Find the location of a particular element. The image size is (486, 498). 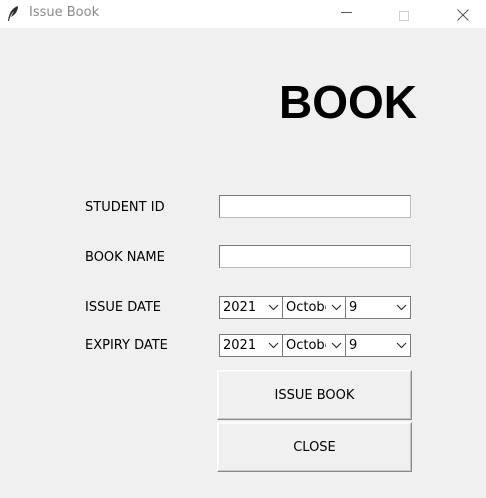

maximize-button is located at coordinates (404, 14).